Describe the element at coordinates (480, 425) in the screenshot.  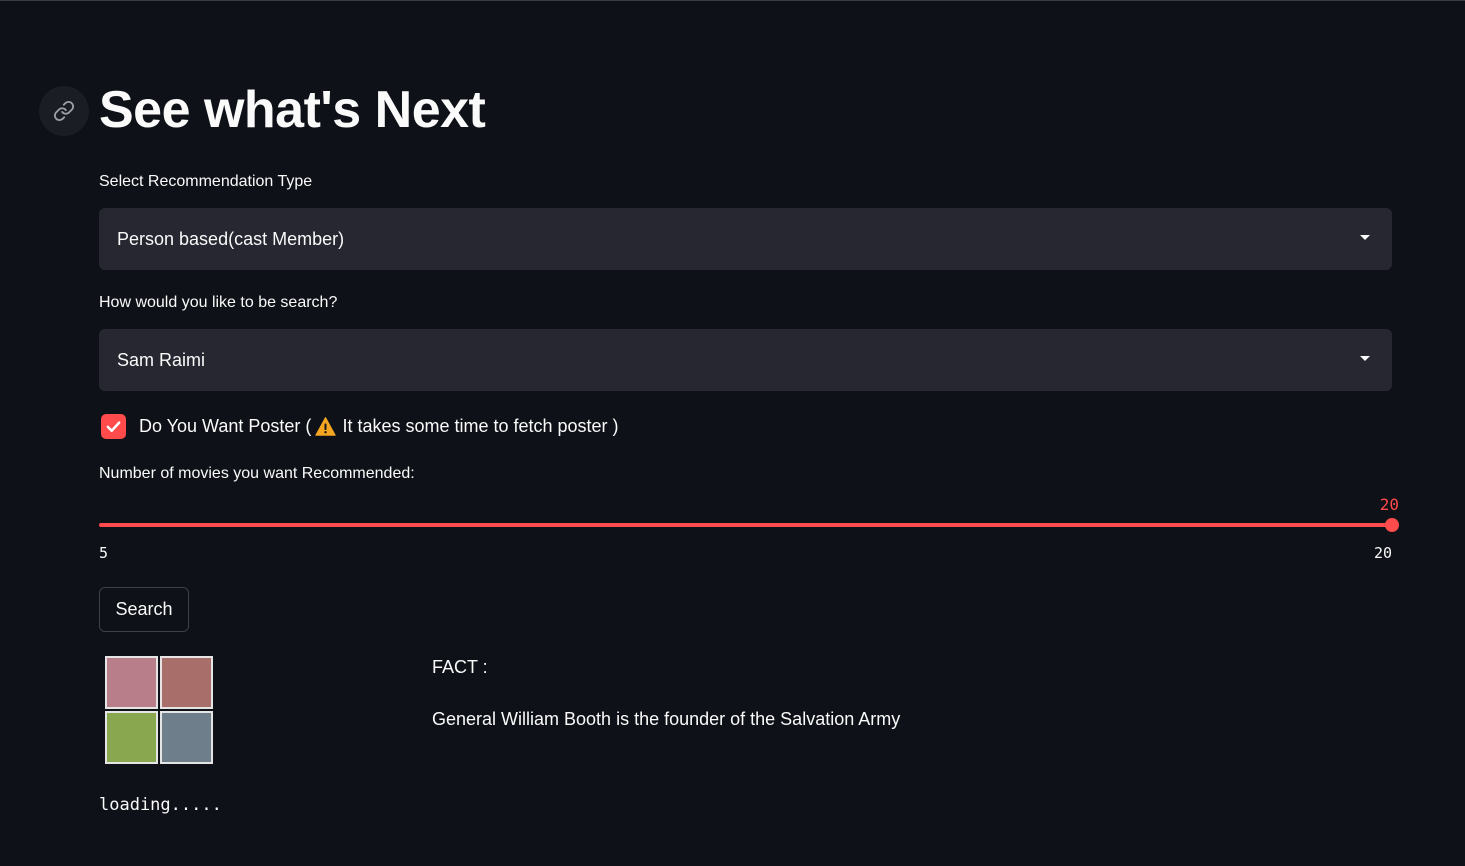
I see `poster-label-end: It takes some time to fetch poster )` at that location.